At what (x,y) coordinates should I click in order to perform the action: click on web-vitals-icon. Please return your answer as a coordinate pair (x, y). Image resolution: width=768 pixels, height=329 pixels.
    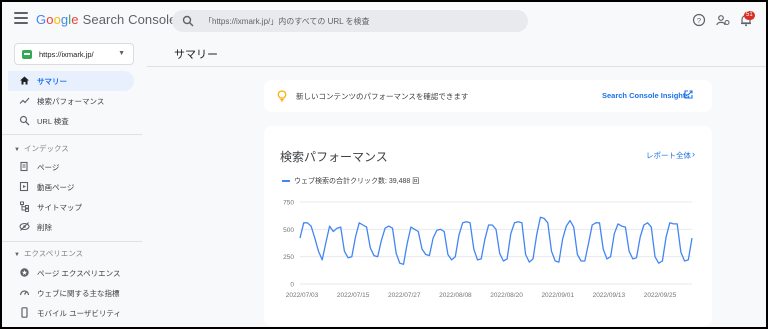
    Looking at the image, I should click on (24, 293).